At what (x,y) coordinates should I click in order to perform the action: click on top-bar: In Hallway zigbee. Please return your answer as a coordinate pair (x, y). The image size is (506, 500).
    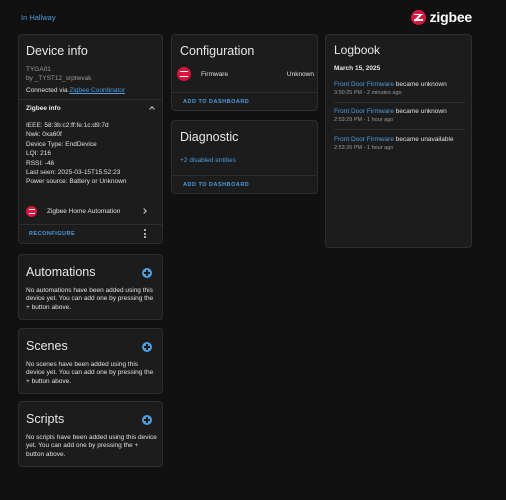
    Looking at the image, I should click on (253, 17).